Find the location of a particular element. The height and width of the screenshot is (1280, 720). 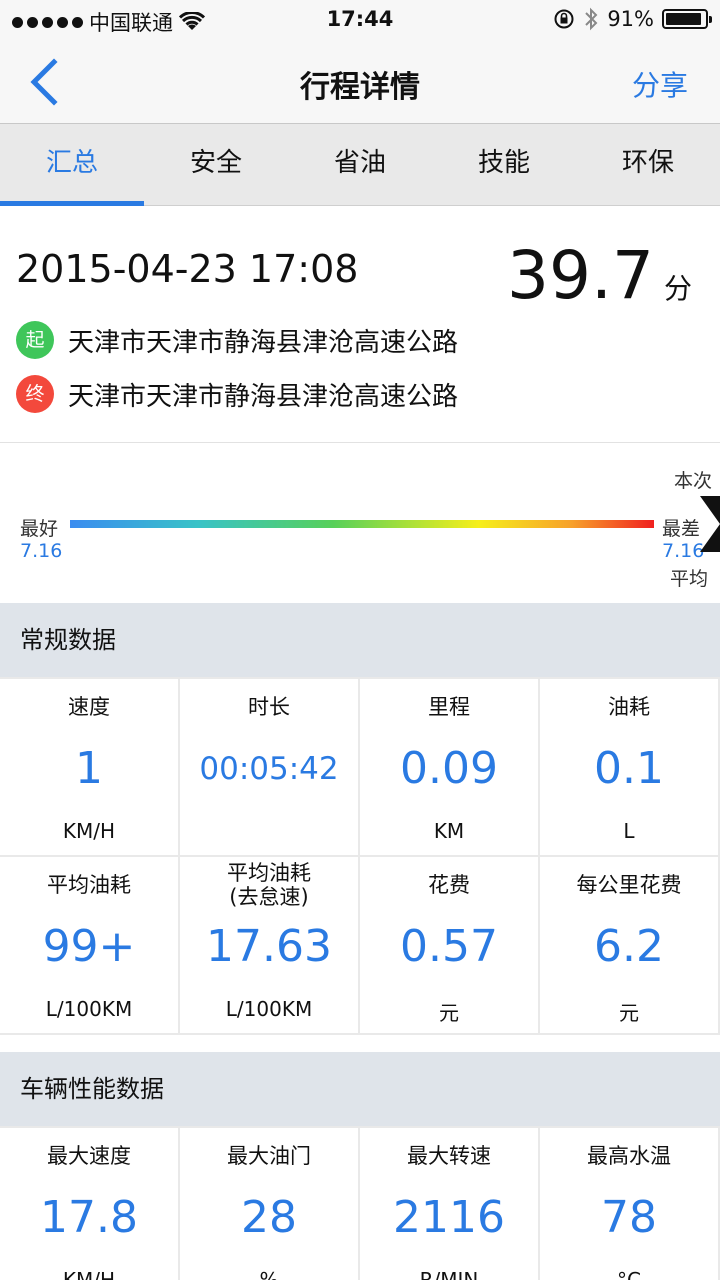

stat-fuel: 油耗 0.1 L is located at coordinates (629, 767).